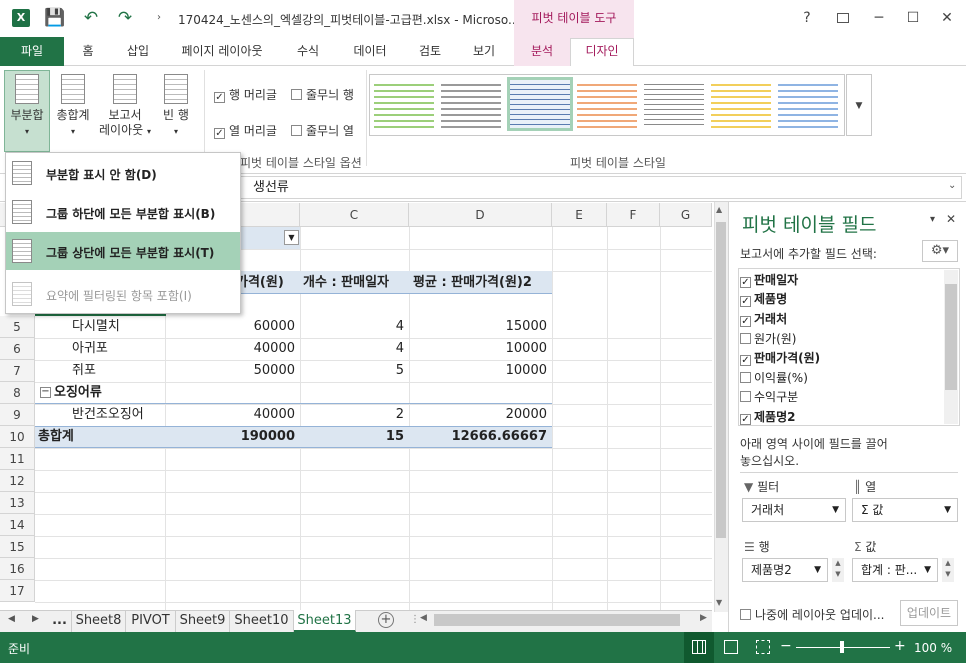 Image resolution: width=966 pixels, height=663 pixels. Describe the element at coordinates (260, 283) in the screenshot. I see `header-price: 가격(원)` at that location.